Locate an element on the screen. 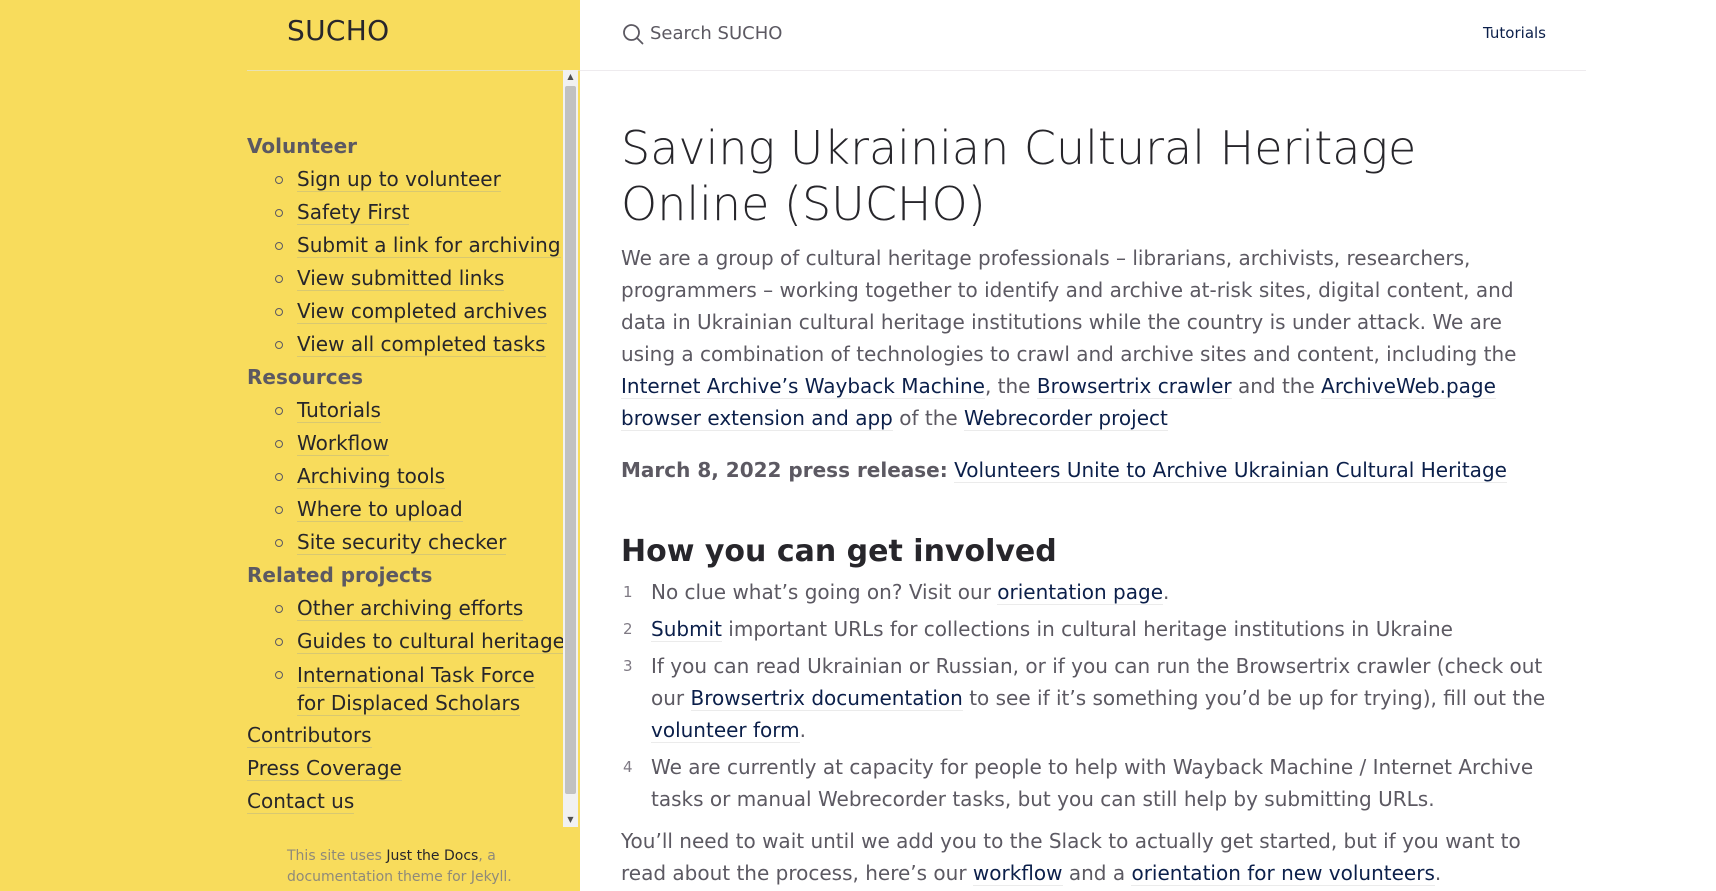 This screenshot has width=1716, height=891. header-link-tutorials: Tutorials is located at coordinates (1514, 33).